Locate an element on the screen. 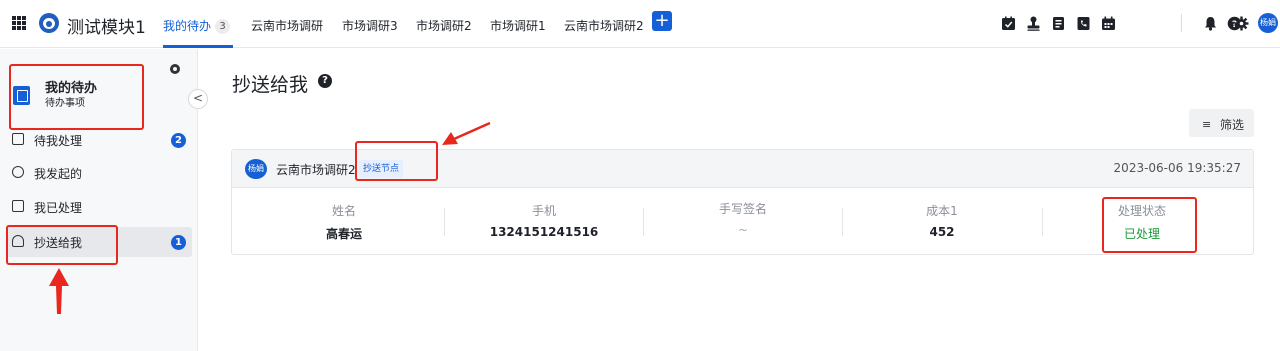 This screenshot has width=1280, height=351. inbox-icon is located at coordinates (18, 139).